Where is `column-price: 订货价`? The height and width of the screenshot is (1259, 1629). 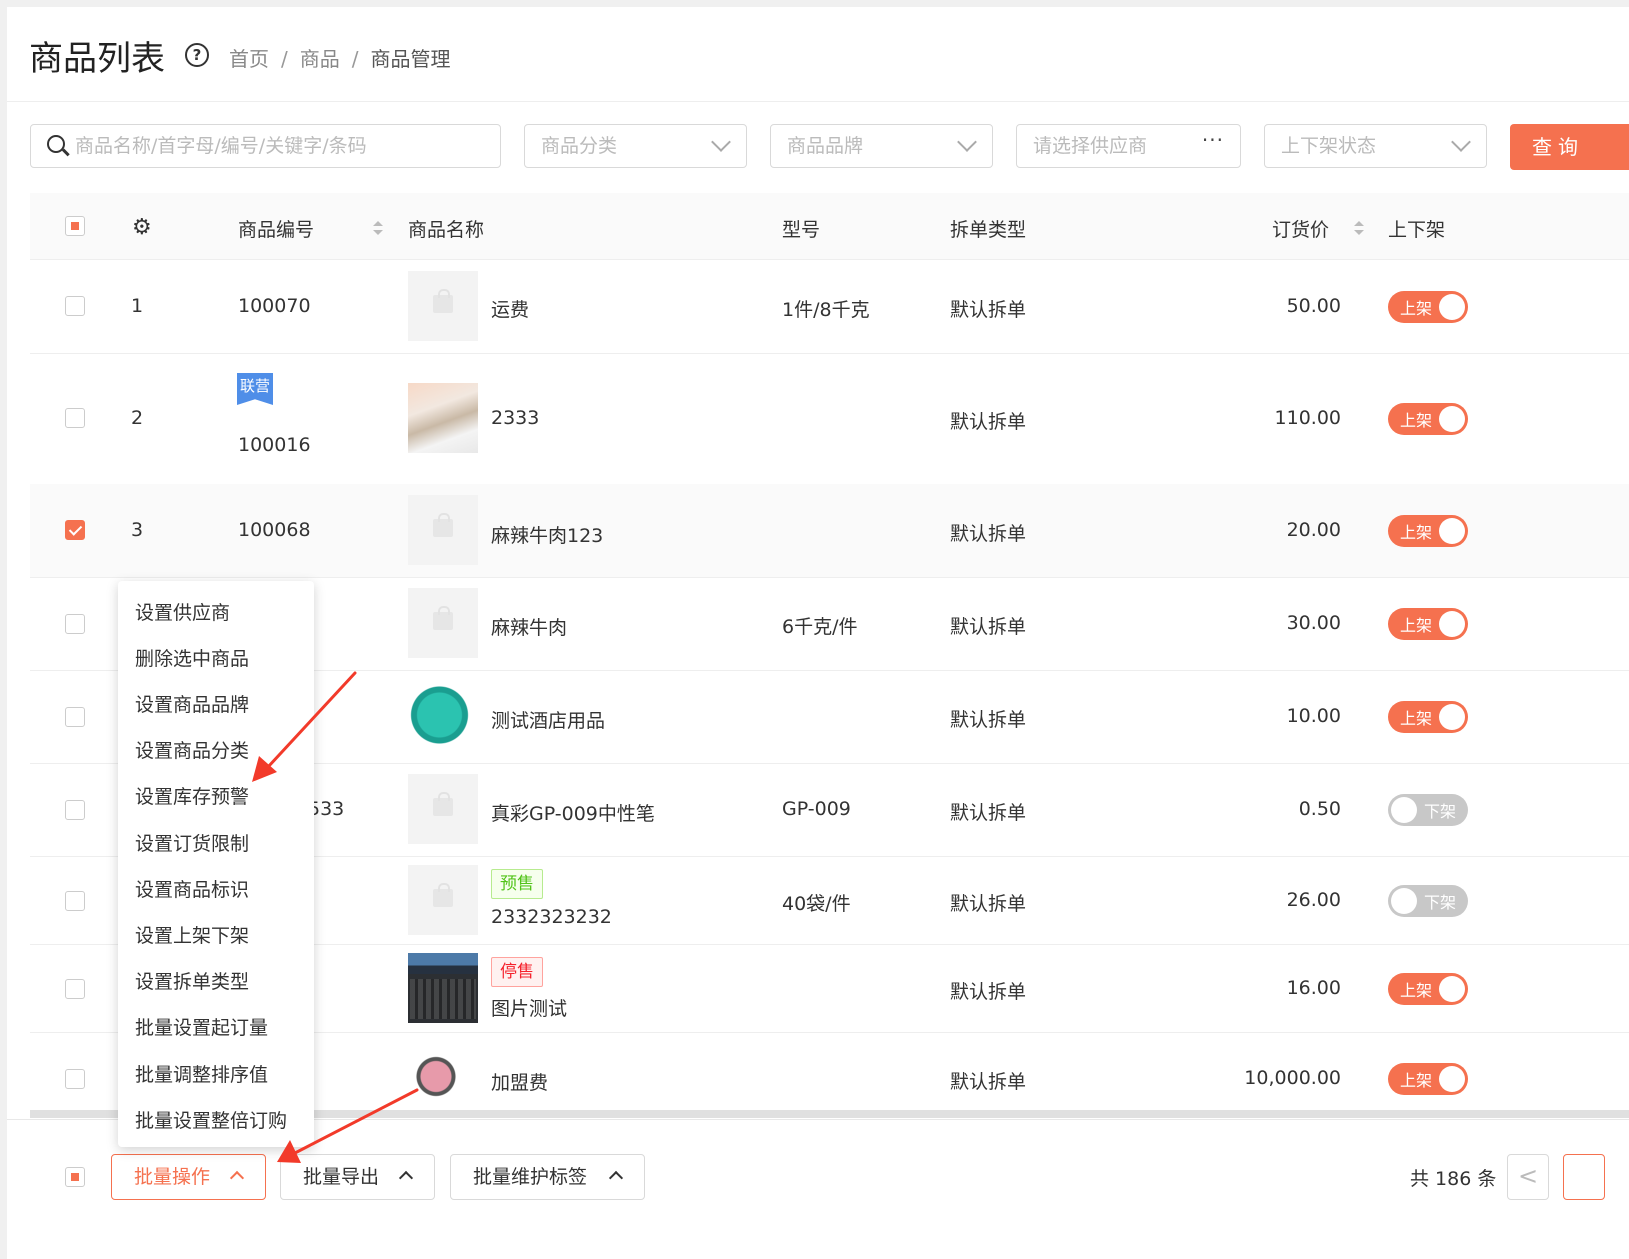
column-price: 订货价 is located at coordinates (1301, 230).